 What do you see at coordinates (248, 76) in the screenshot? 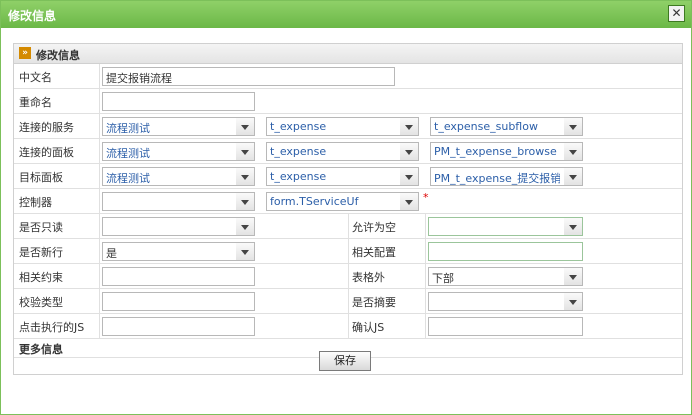
I see `chinese-name-input: 提交报销流程` at bounding box center [248, 76].